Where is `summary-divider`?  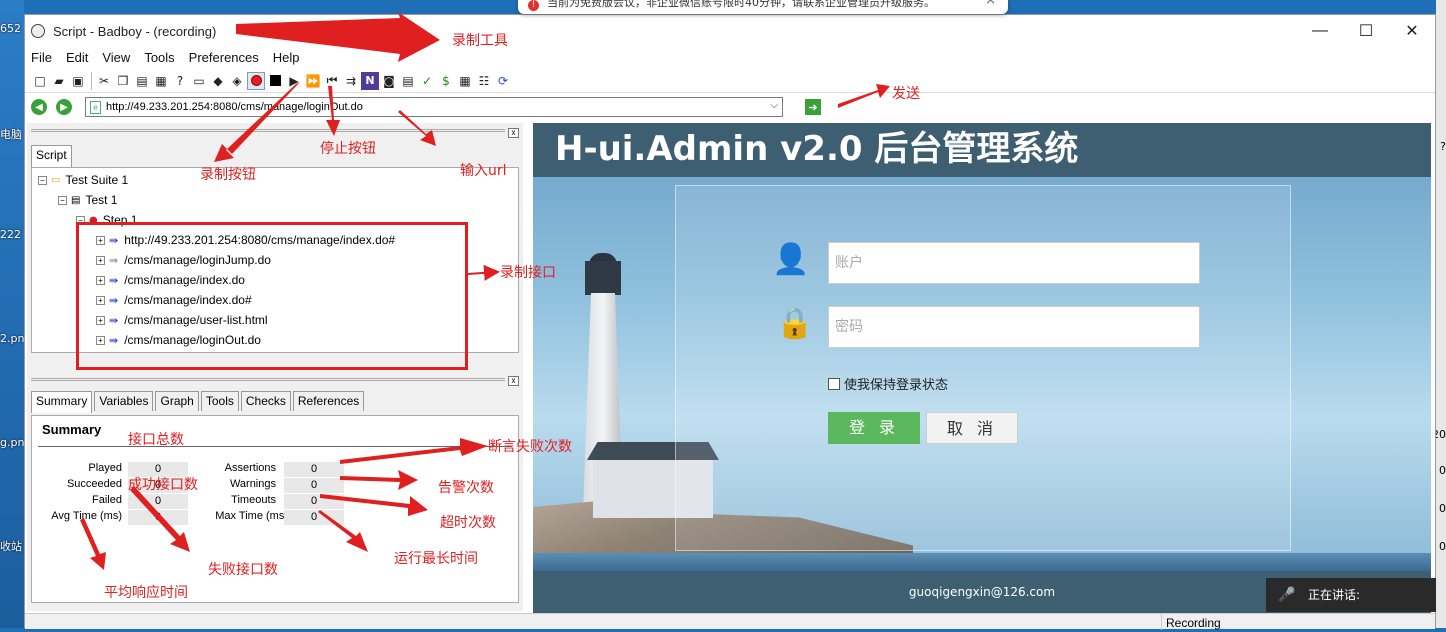
summary-divider is located at coordinates (275, 446).